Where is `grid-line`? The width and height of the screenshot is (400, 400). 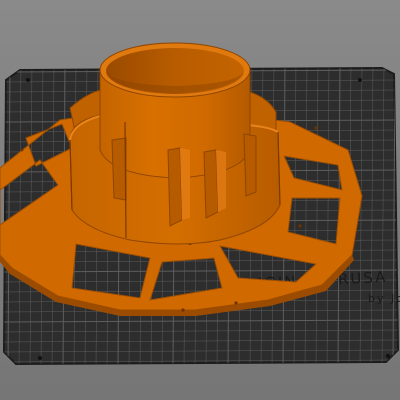
grid-line is located at coordinates (200, 371).